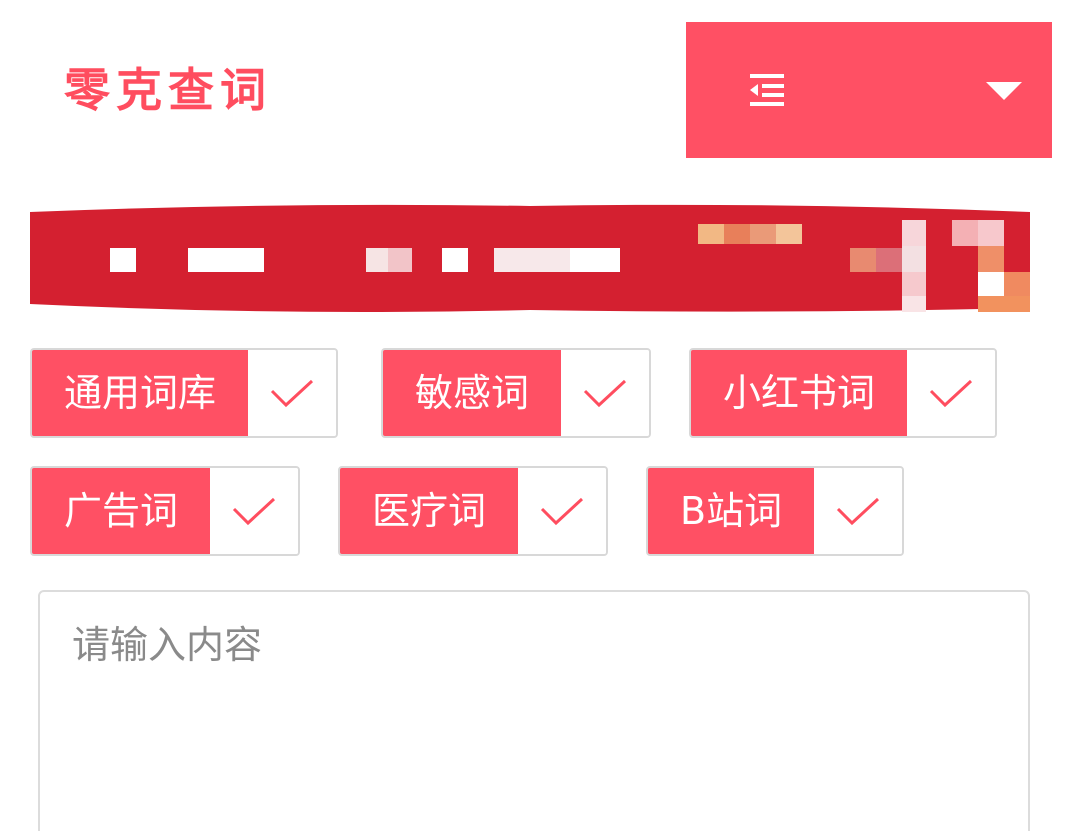  I want to click on tag-sensitive: 敏感词, so click(516, 393).